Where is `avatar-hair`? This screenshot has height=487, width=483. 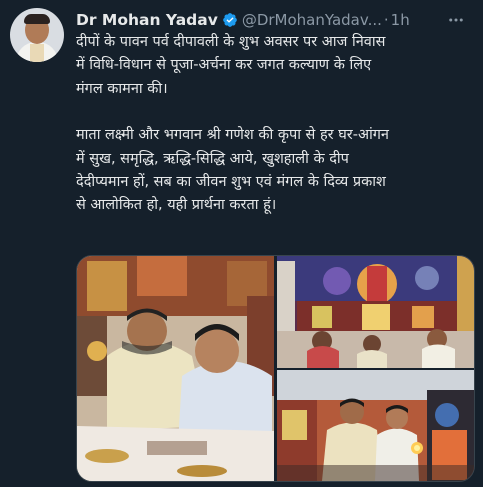
avatar-hair is located at coordinates (37, 19).